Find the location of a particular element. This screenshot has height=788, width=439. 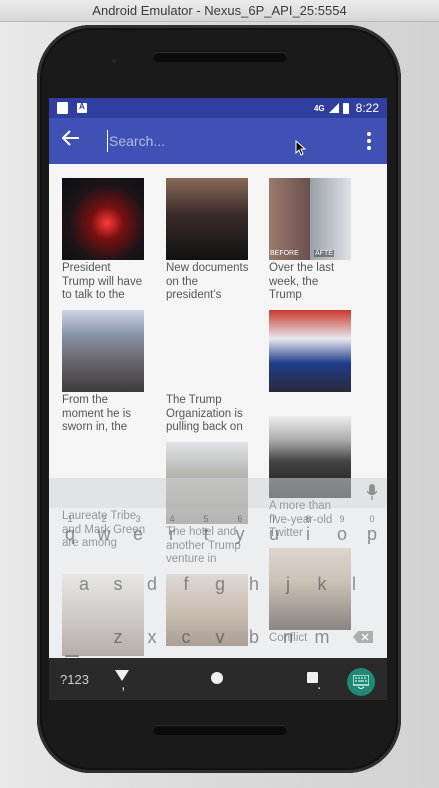

result-caption: New documents on the president’s is located at coordinates (207, 281).